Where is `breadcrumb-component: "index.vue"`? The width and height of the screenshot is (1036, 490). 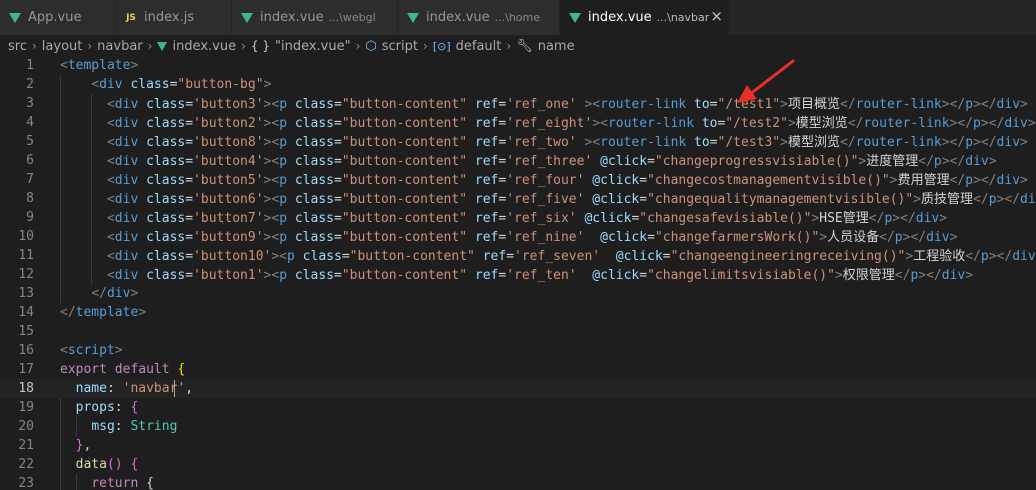
breadcrumb-component: "index.vue" is located at coordinates (313, 46).